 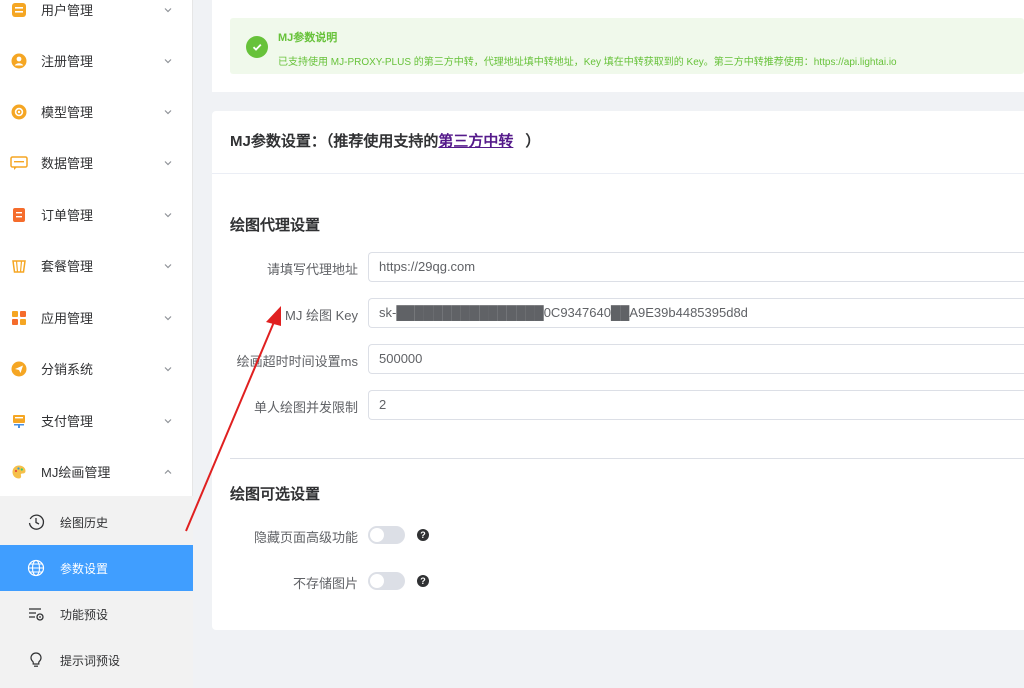 I want to click on sidebar-item-label: 数据管理, so click(x=67, y=163).